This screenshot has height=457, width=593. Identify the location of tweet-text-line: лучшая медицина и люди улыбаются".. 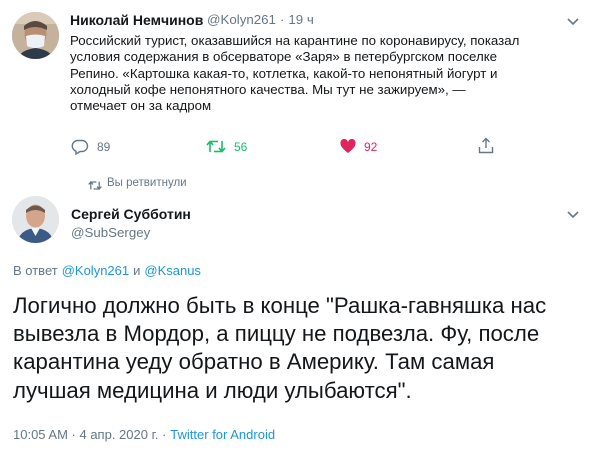
(212, 390).